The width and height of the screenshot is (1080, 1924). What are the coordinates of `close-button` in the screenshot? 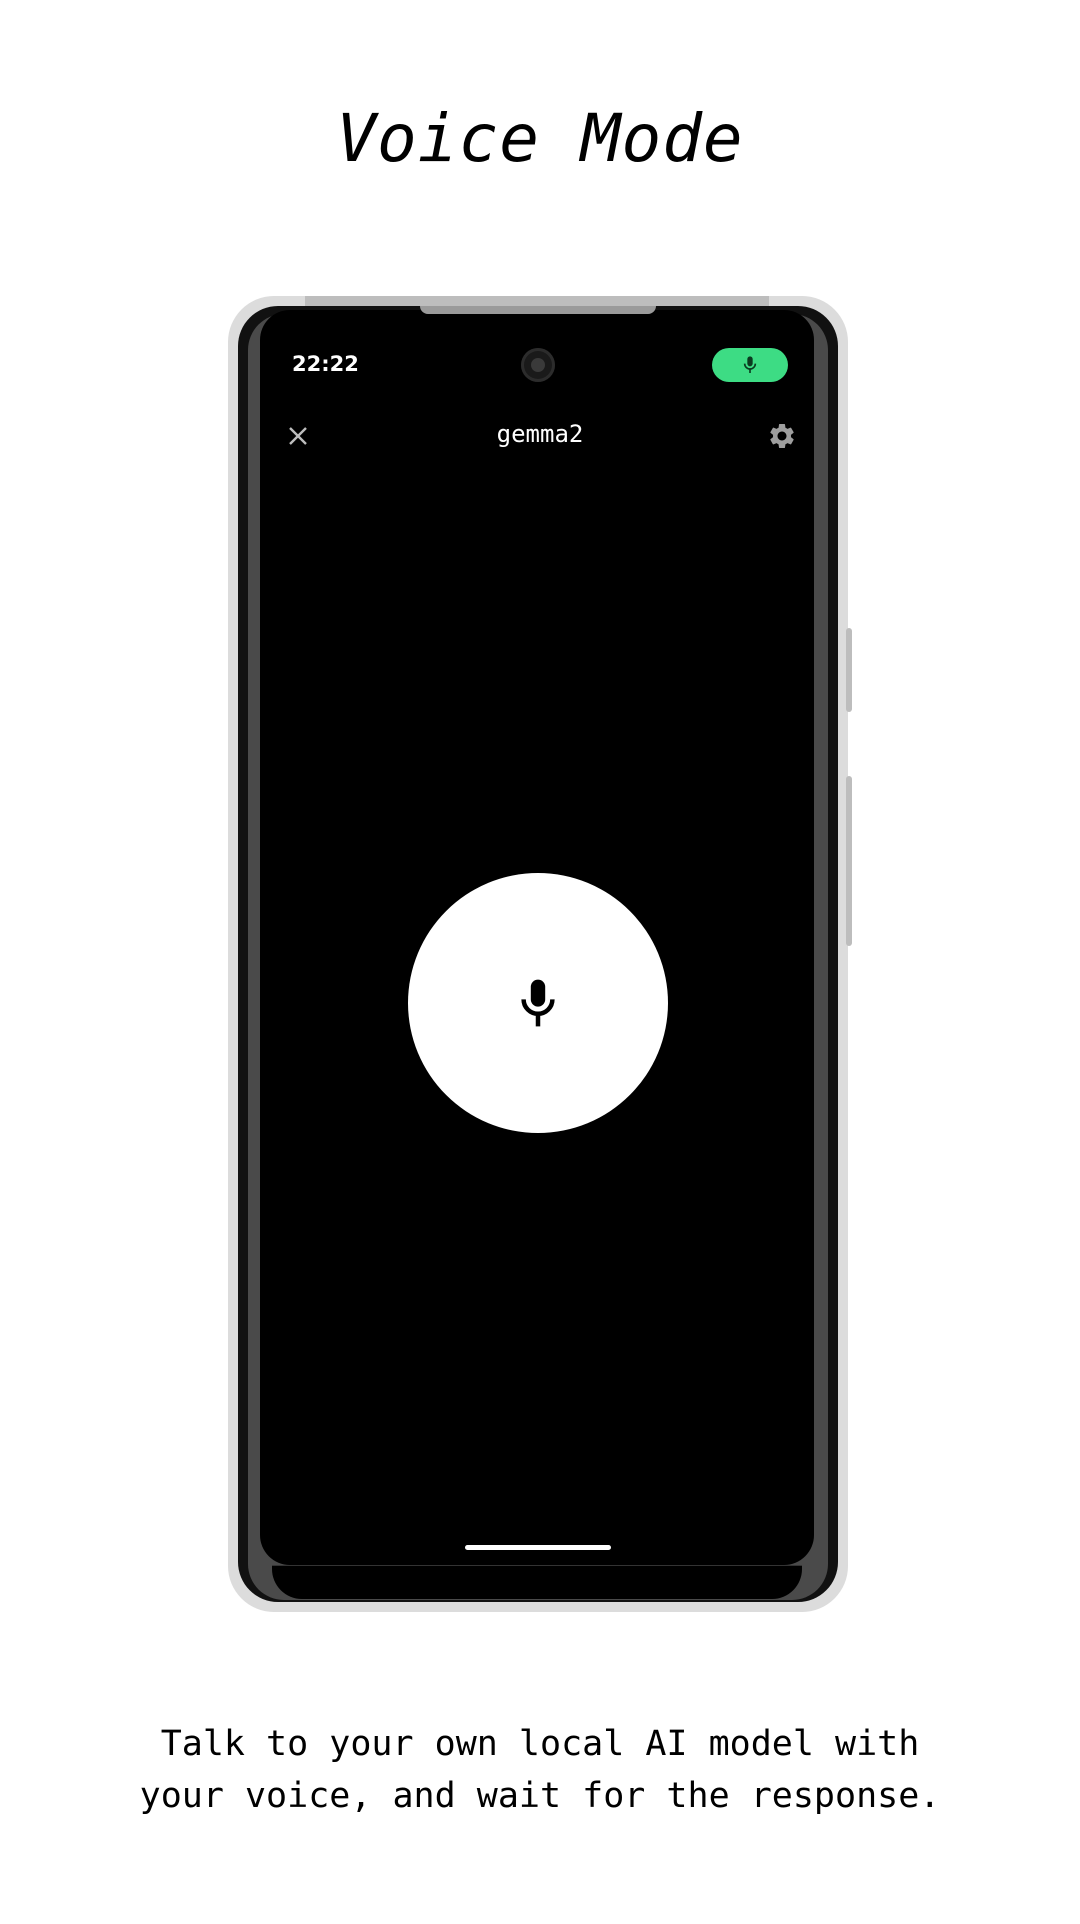 It's located at (298, 436).